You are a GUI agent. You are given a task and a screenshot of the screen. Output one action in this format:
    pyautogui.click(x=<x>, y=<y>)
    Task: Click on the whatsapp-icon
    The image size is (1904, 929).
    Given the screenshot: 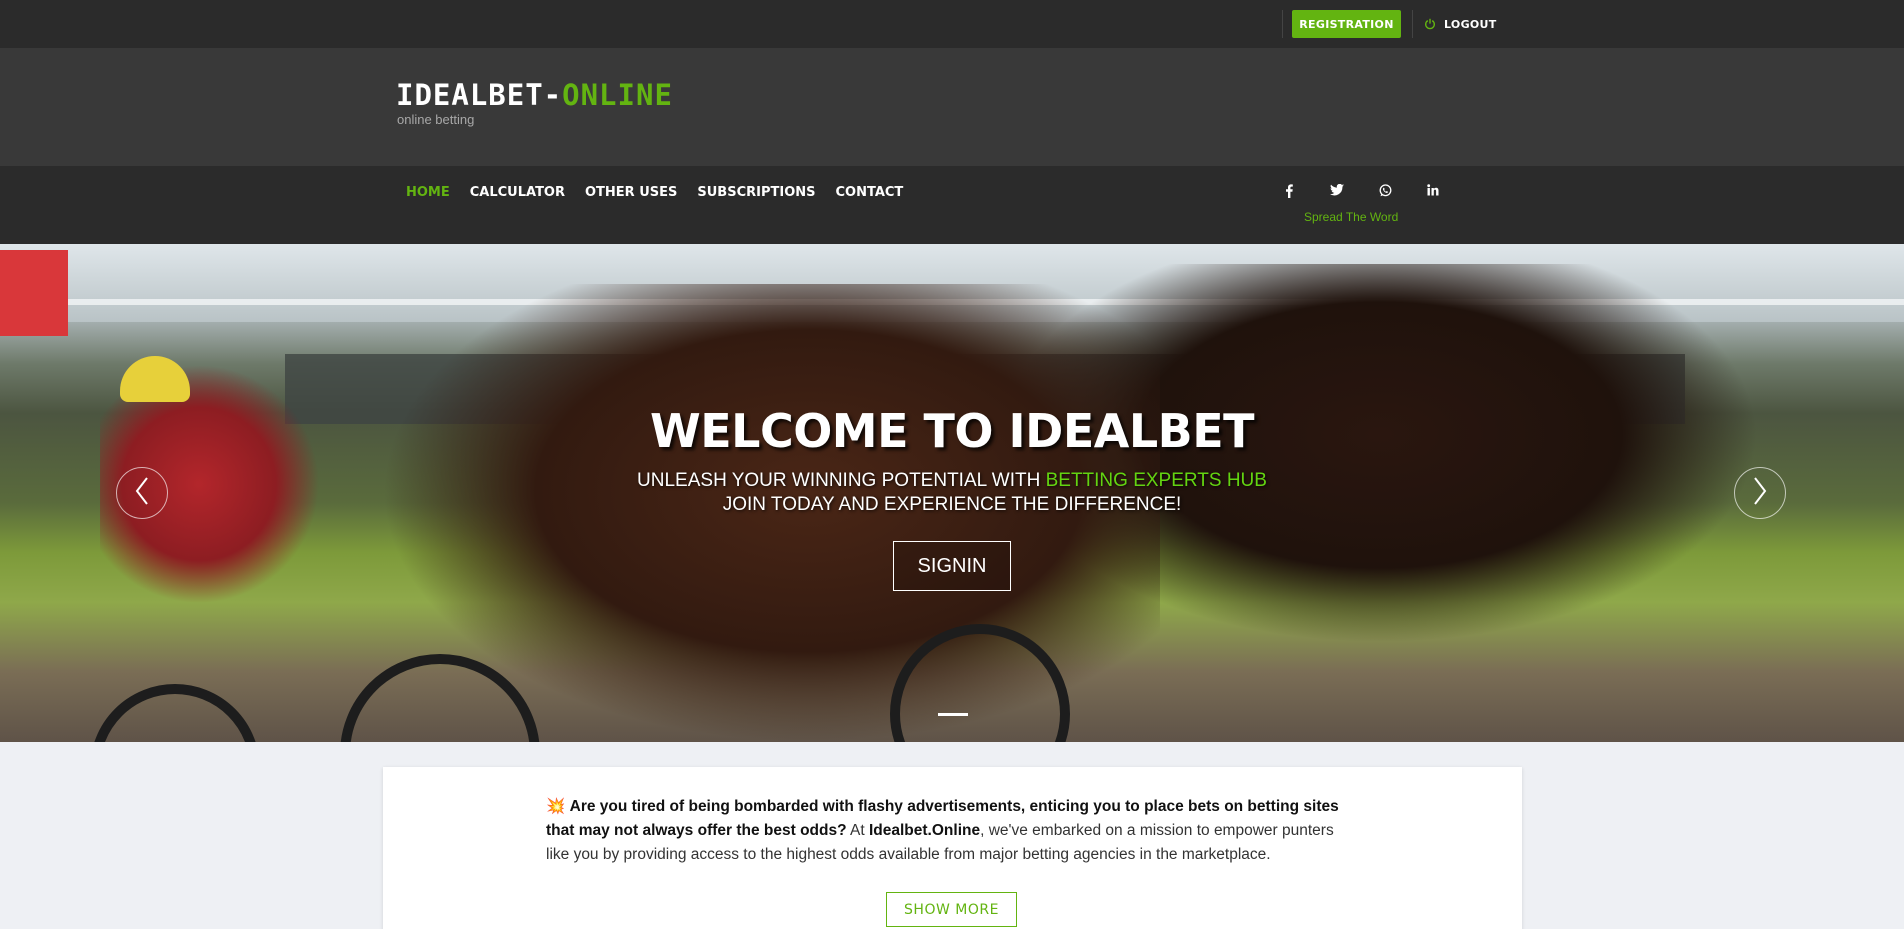 What is the action you would take?
    pyautogui.click(x=1385, y=191)
    